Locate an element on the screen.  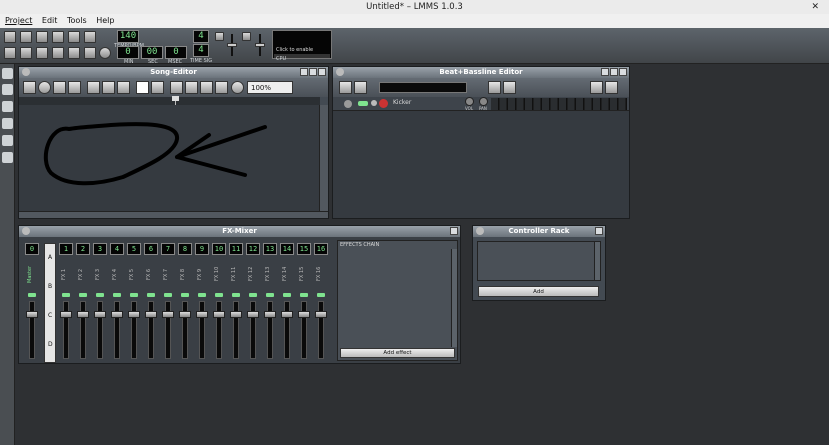
record-while-playing-icon is located at coordinates (59, 87).